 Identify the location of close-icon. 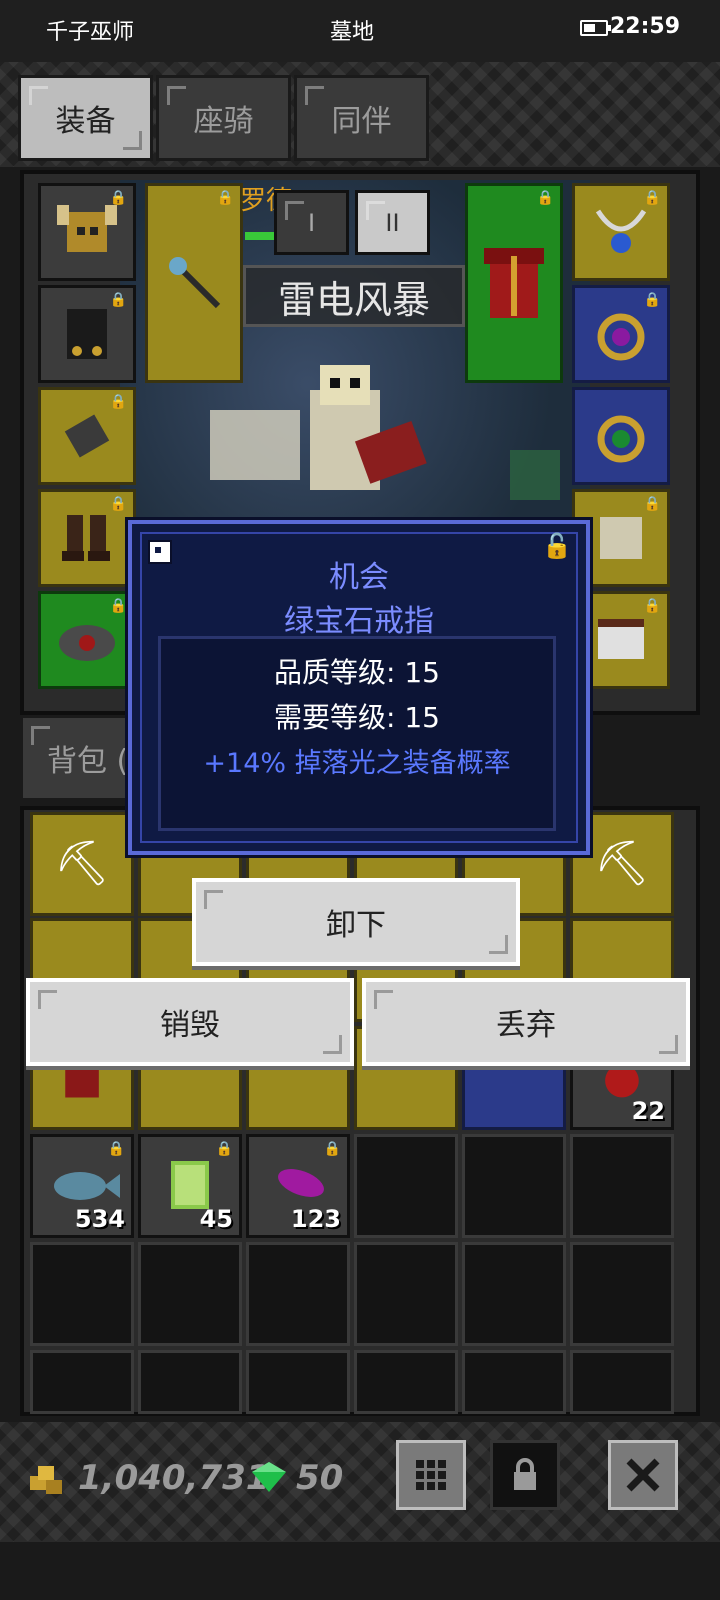
(643, 1475).